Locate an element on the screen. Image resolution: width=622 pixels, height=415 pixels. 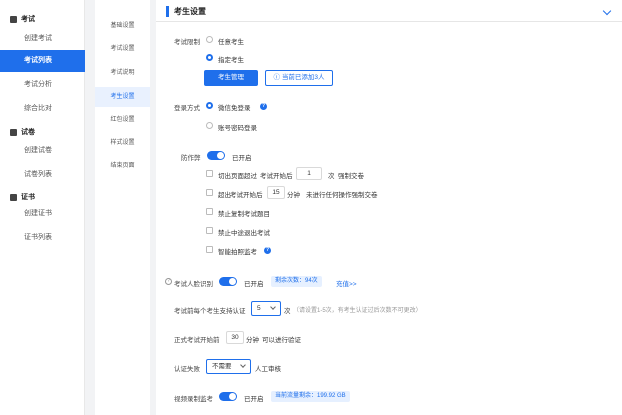
sidebar-group-certificate: 证书 is located at coordinates (22, 197).